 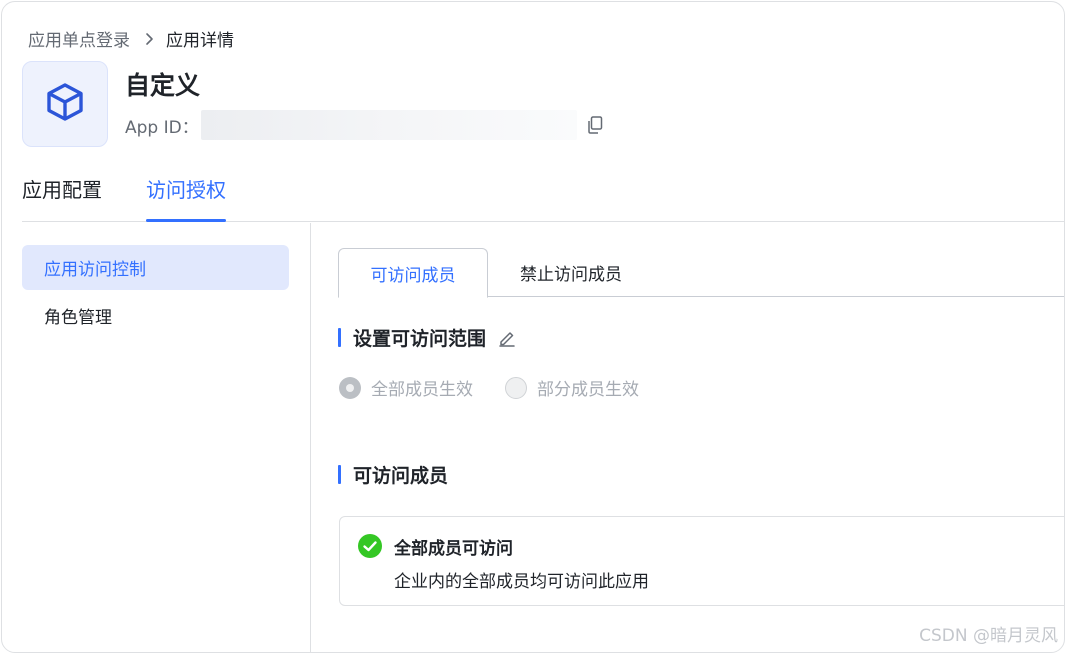 What do you see at coordinates (595, 125) in the screenshot?
I see `copy-icon` at bounding box center [595, 125].